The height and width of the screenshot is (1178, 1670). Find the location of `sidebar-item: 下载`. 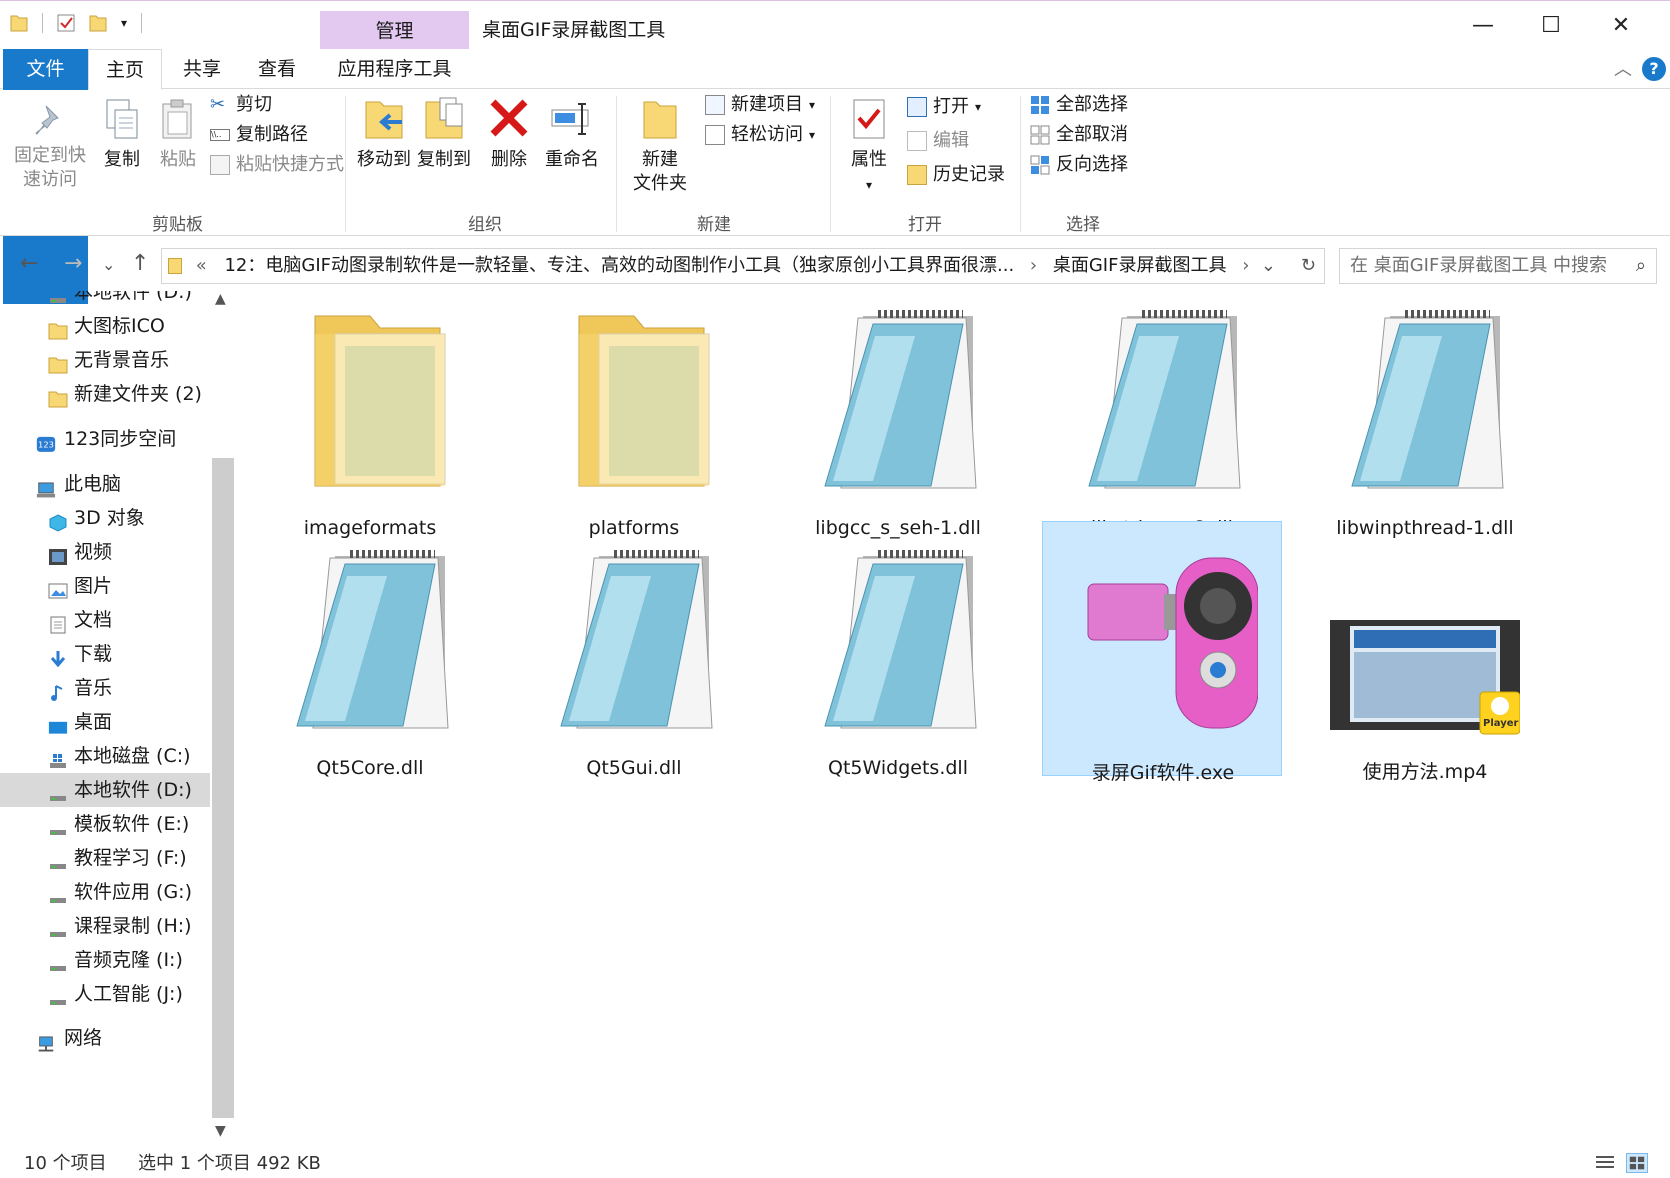

sidebar-item: 下载 is located at coordinates (105, 654).